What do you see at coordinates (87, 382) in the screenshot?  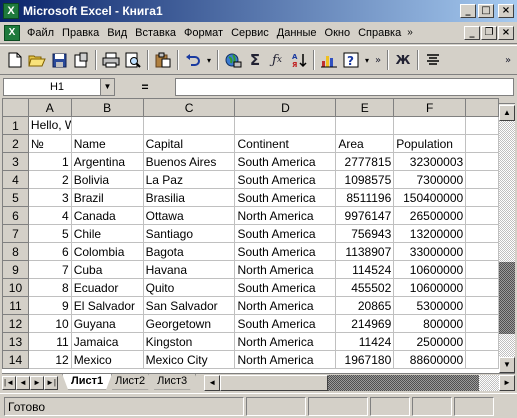 I see `sheet-tab-1: Лист1` at bounding box center [87, 382].